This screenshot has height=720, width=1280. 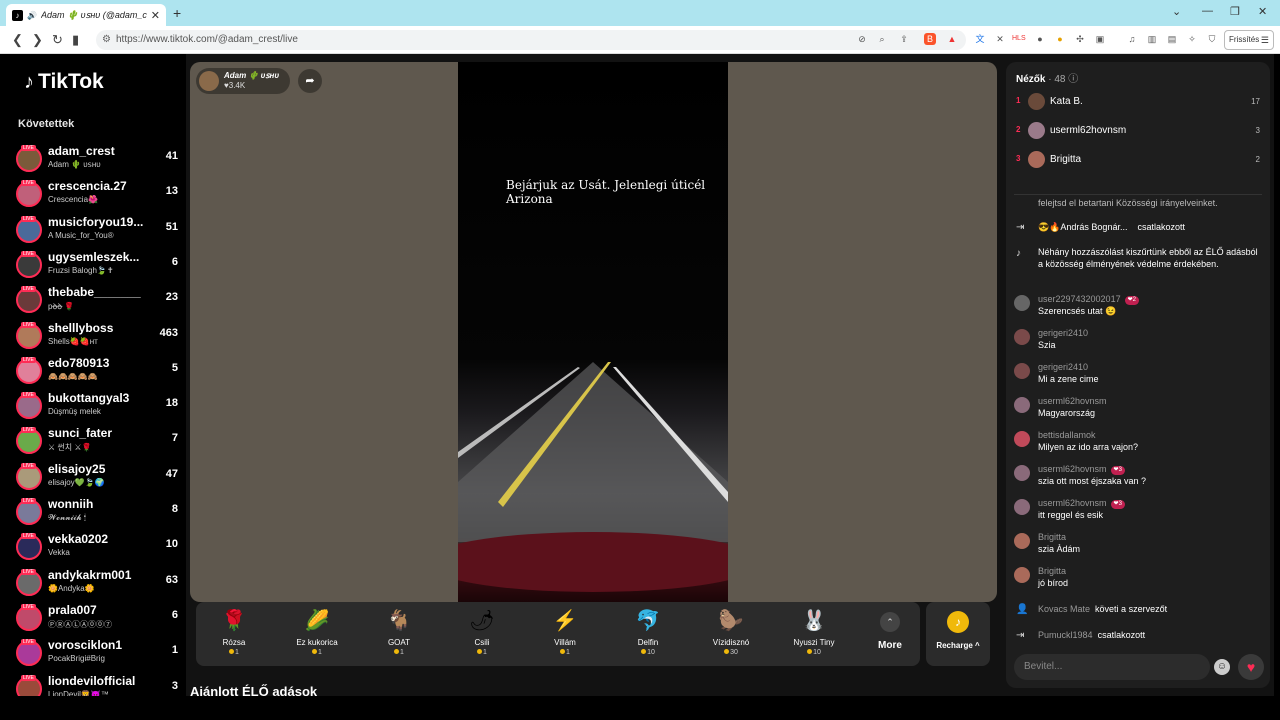 I want to click on top-viewer-row: 3 Brigitta 2, so click(x=1138, y=160).